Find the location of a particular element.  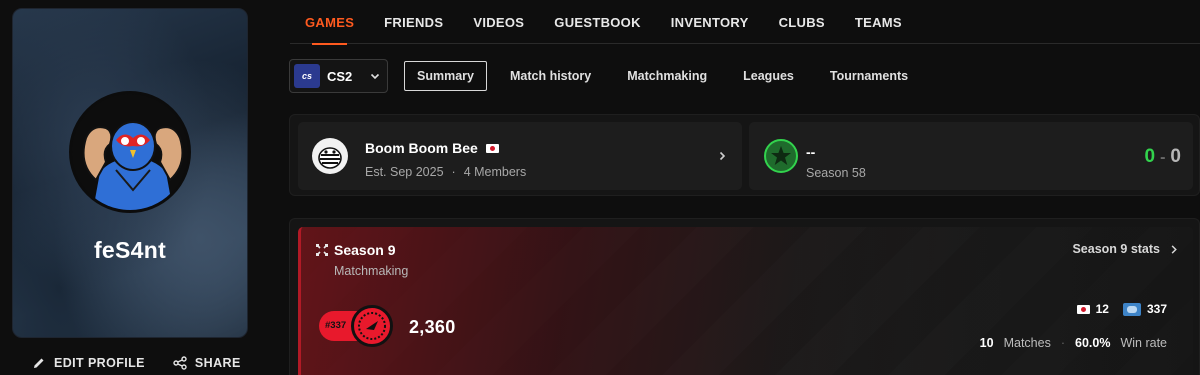

subtab-label: Summary is located at coordinates (445, 76).